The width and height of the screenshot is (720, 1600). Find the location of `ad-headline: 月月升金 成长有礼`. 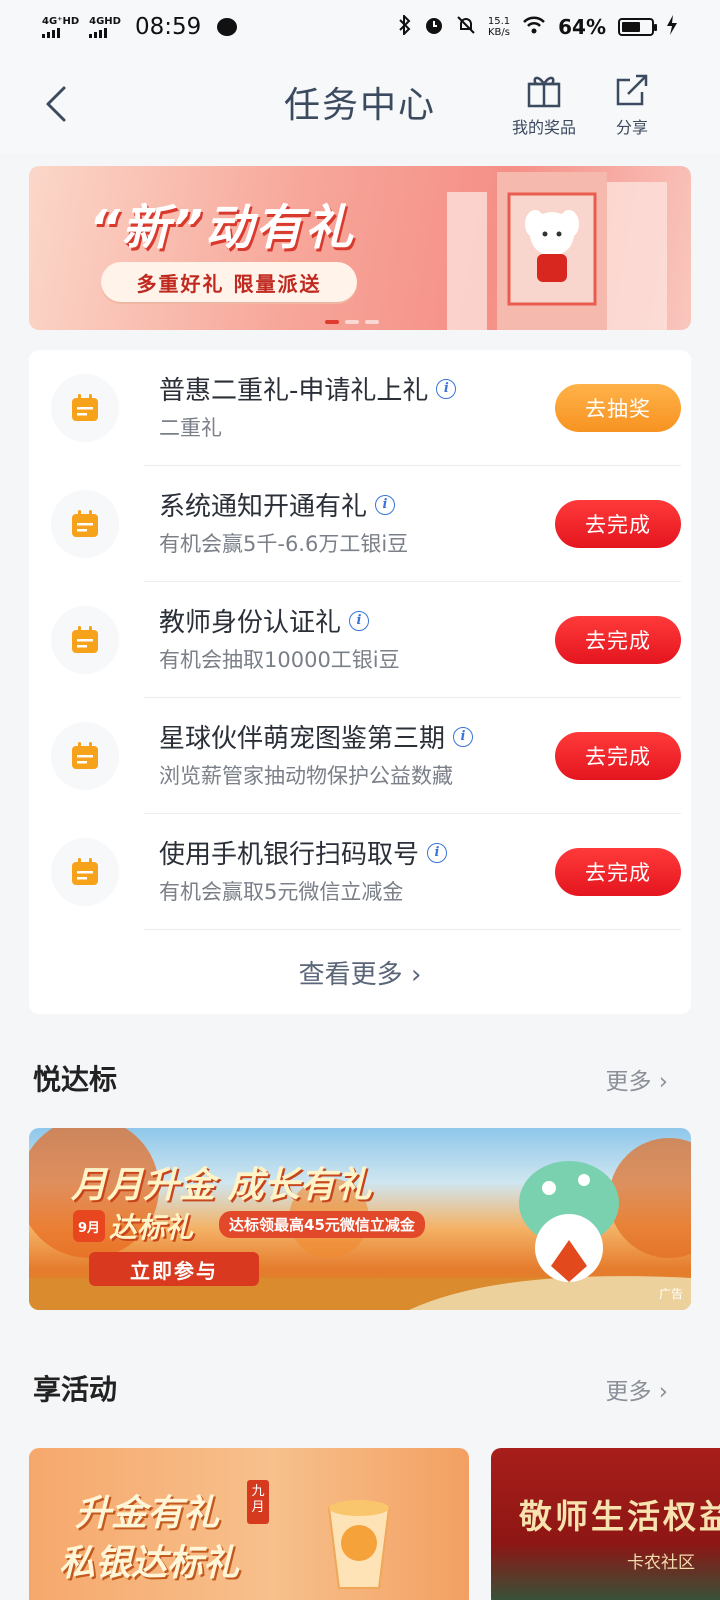

ad-headline: 月月升金 成长有礼 is located at coordinates (221, 1185).